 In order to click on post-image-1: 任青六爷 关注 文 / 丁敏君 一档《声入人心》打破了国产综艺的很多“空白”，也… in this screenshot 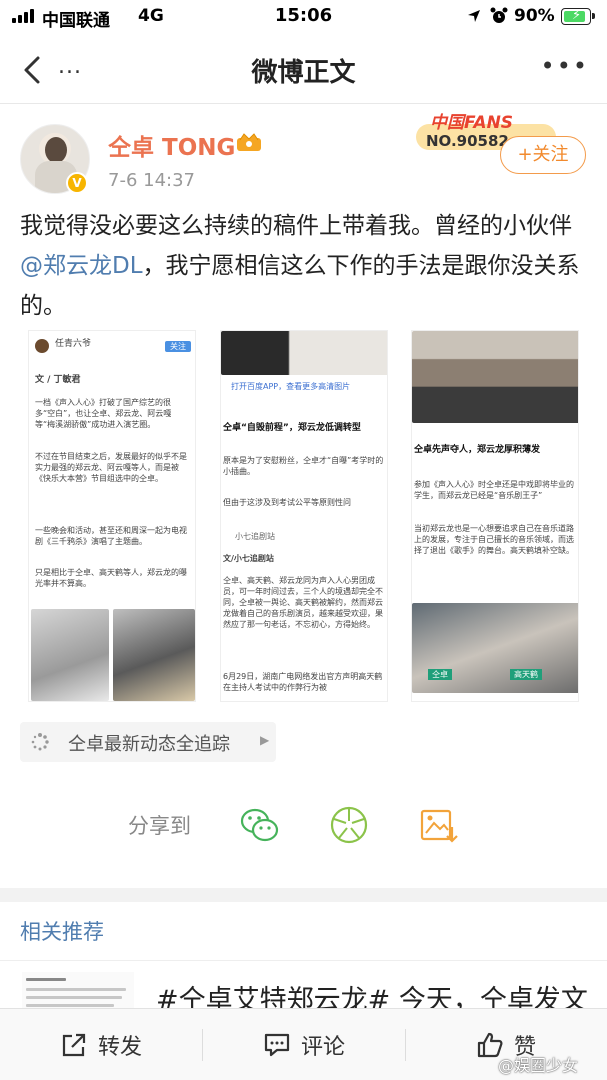, I will do `click(112, 516)`.